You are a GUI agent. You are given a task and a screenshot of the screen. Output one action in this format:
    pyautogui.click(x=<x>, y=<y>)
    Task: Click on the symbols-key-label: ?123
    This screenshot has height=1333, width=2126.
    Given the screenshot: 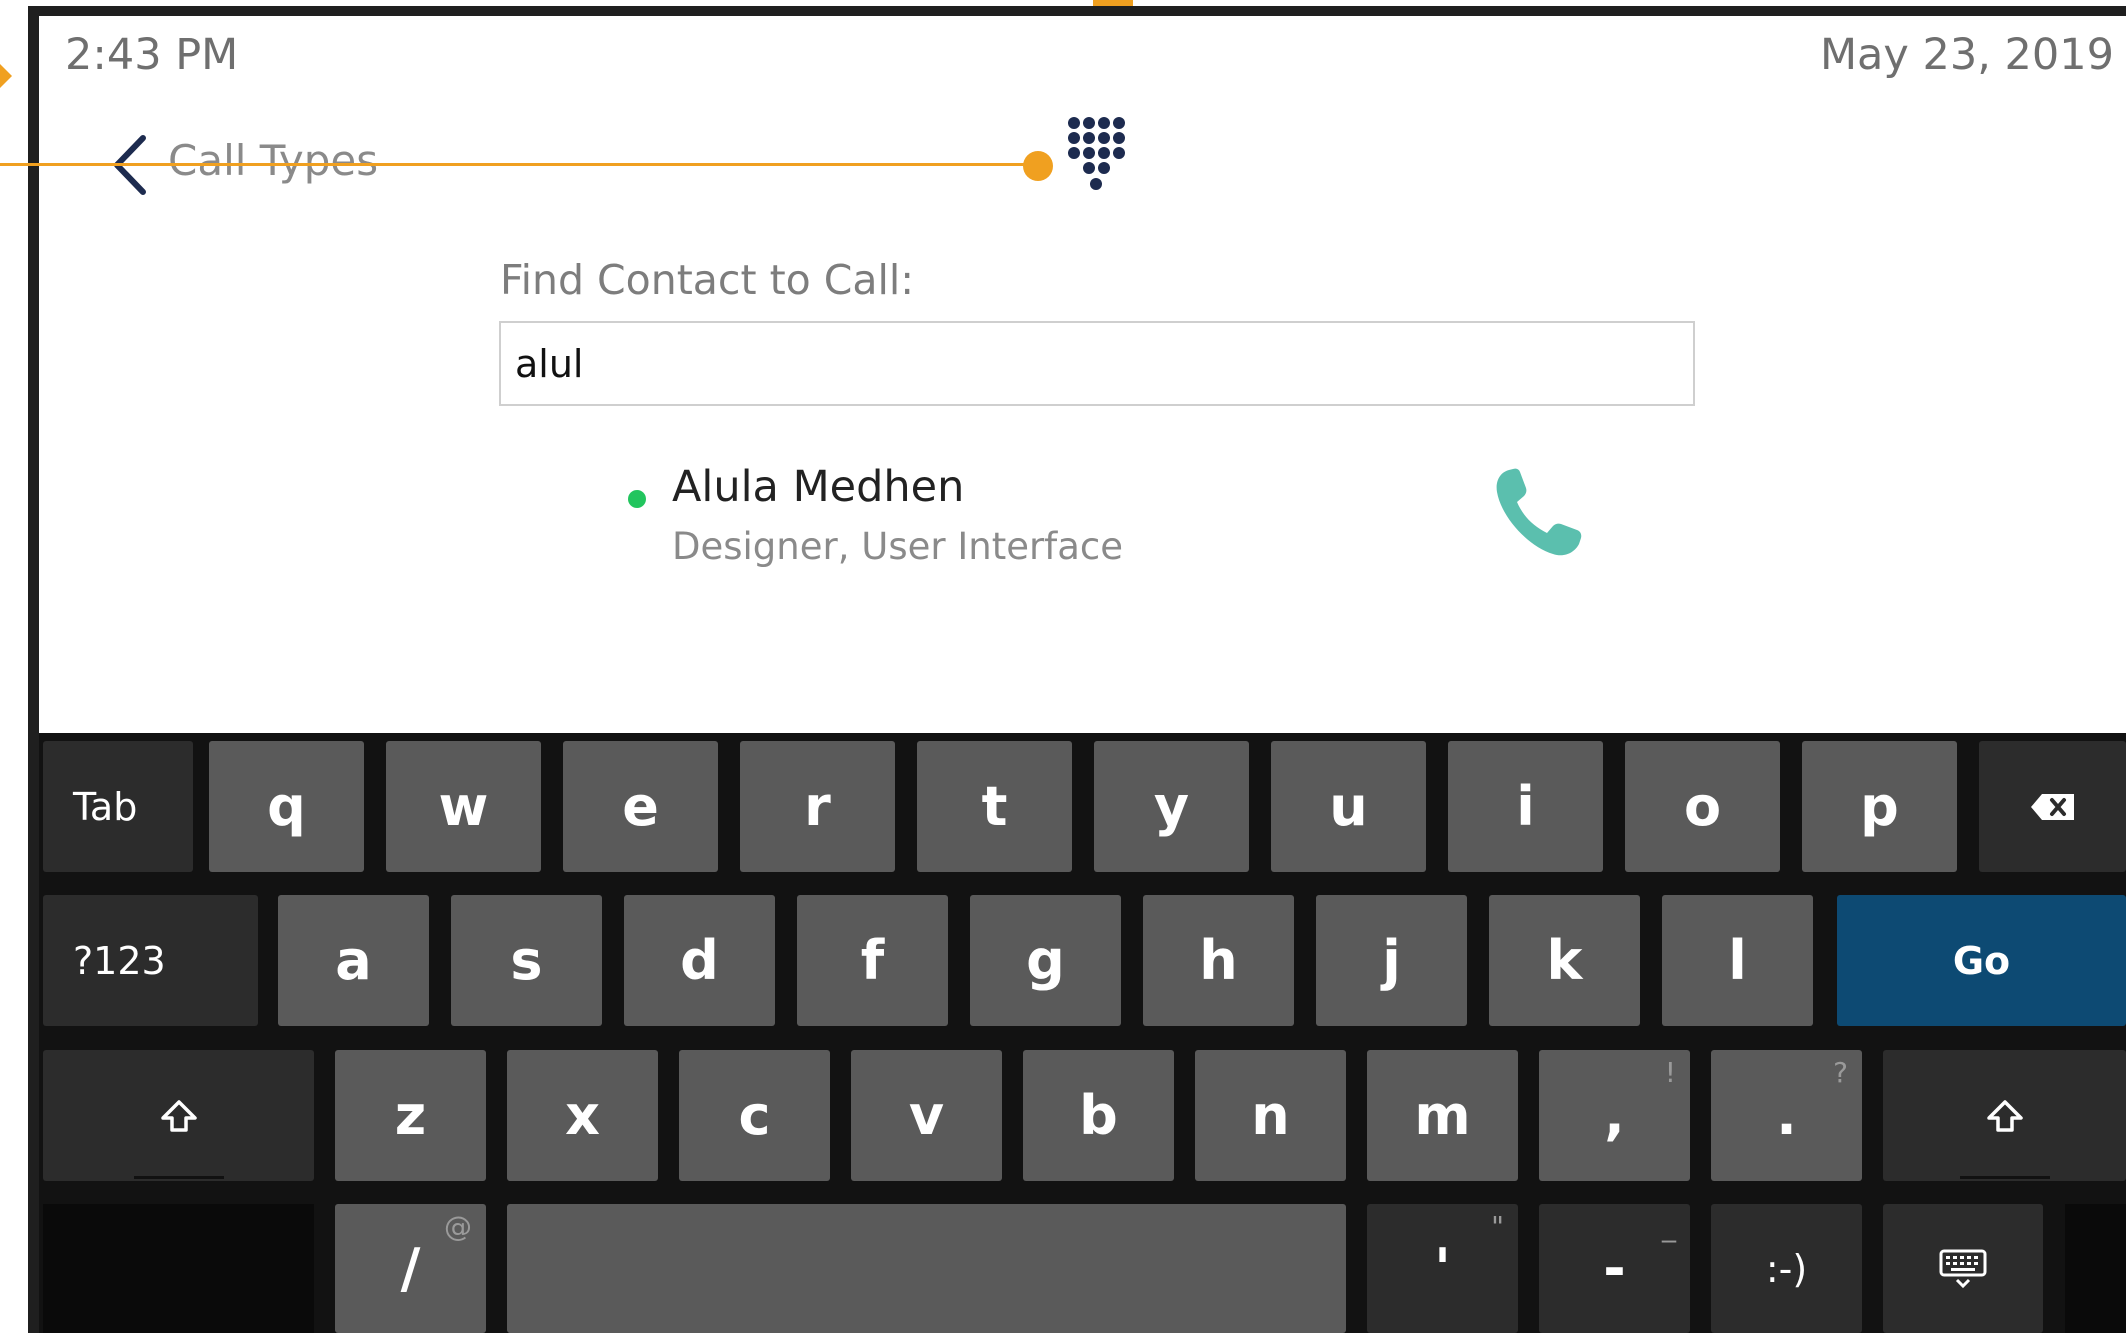 What is the action you would take?
    pyautogui.click(x=119, y=960)
    